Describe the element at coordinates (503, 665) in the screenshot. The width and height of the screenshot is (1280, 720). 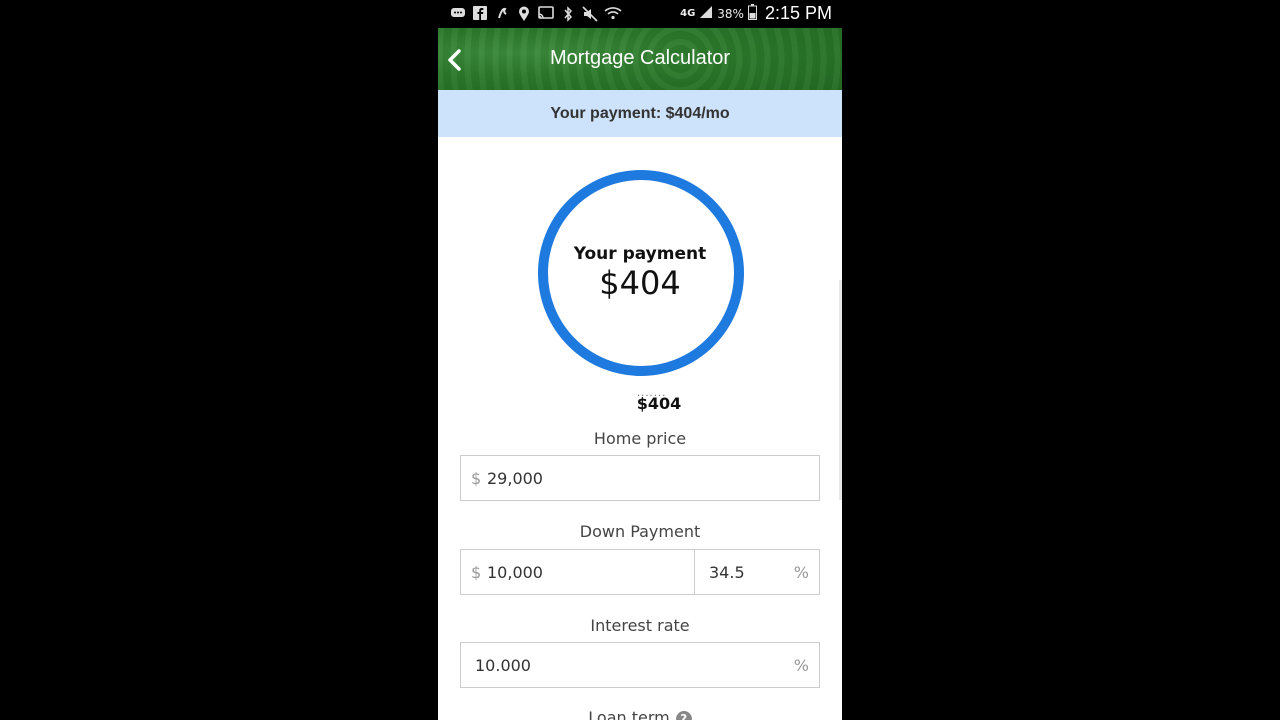
I see `interest-rate-value: 10.000` at that location.